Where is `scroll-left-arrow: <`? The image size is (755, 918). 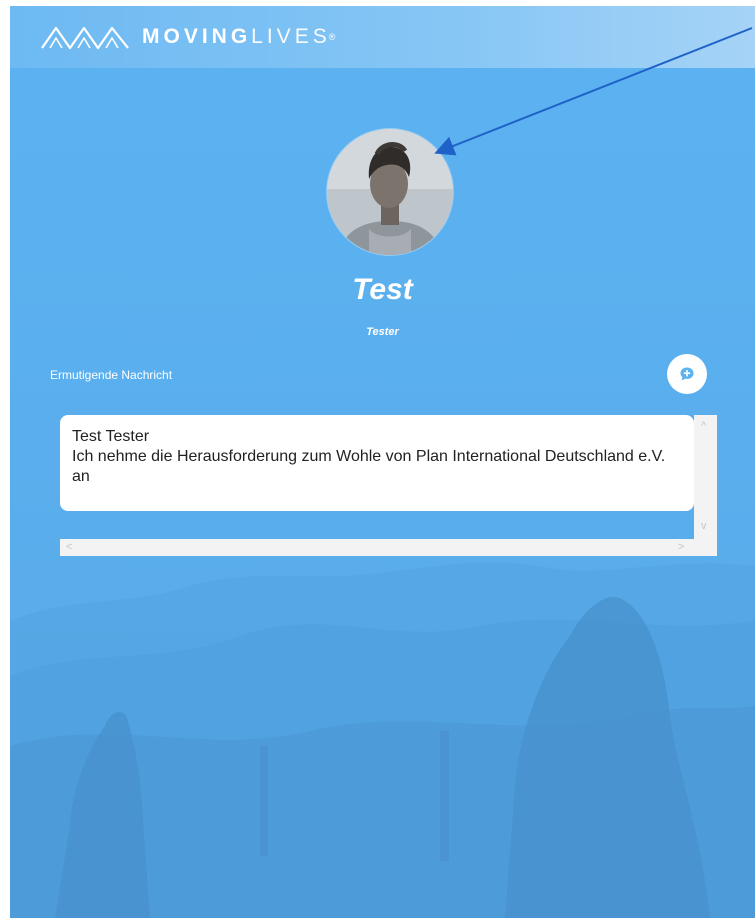
scroll-left-arrow: < is located at coordinates (69, 547).